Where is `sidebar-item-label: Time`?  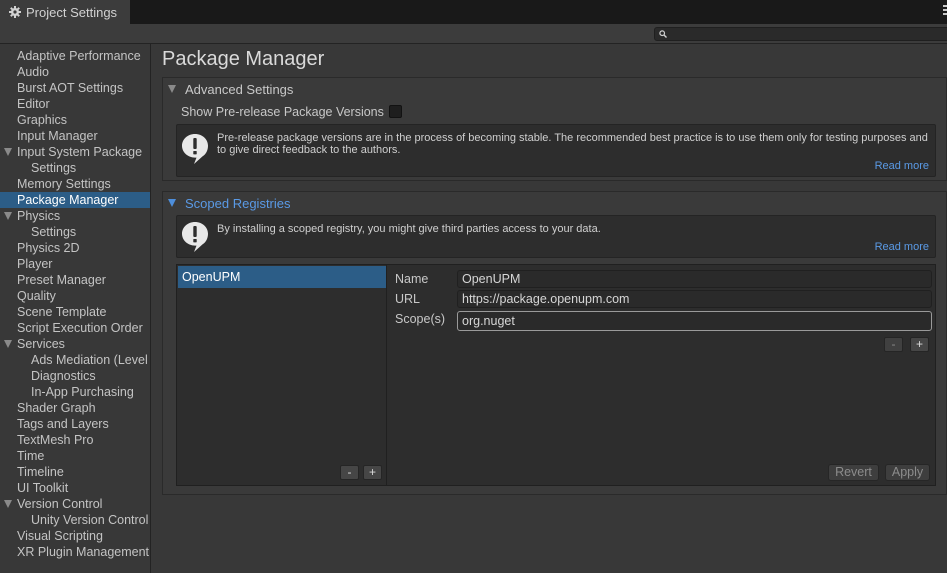 sidebar-item-label: Time is located at coordinates (31, 456).